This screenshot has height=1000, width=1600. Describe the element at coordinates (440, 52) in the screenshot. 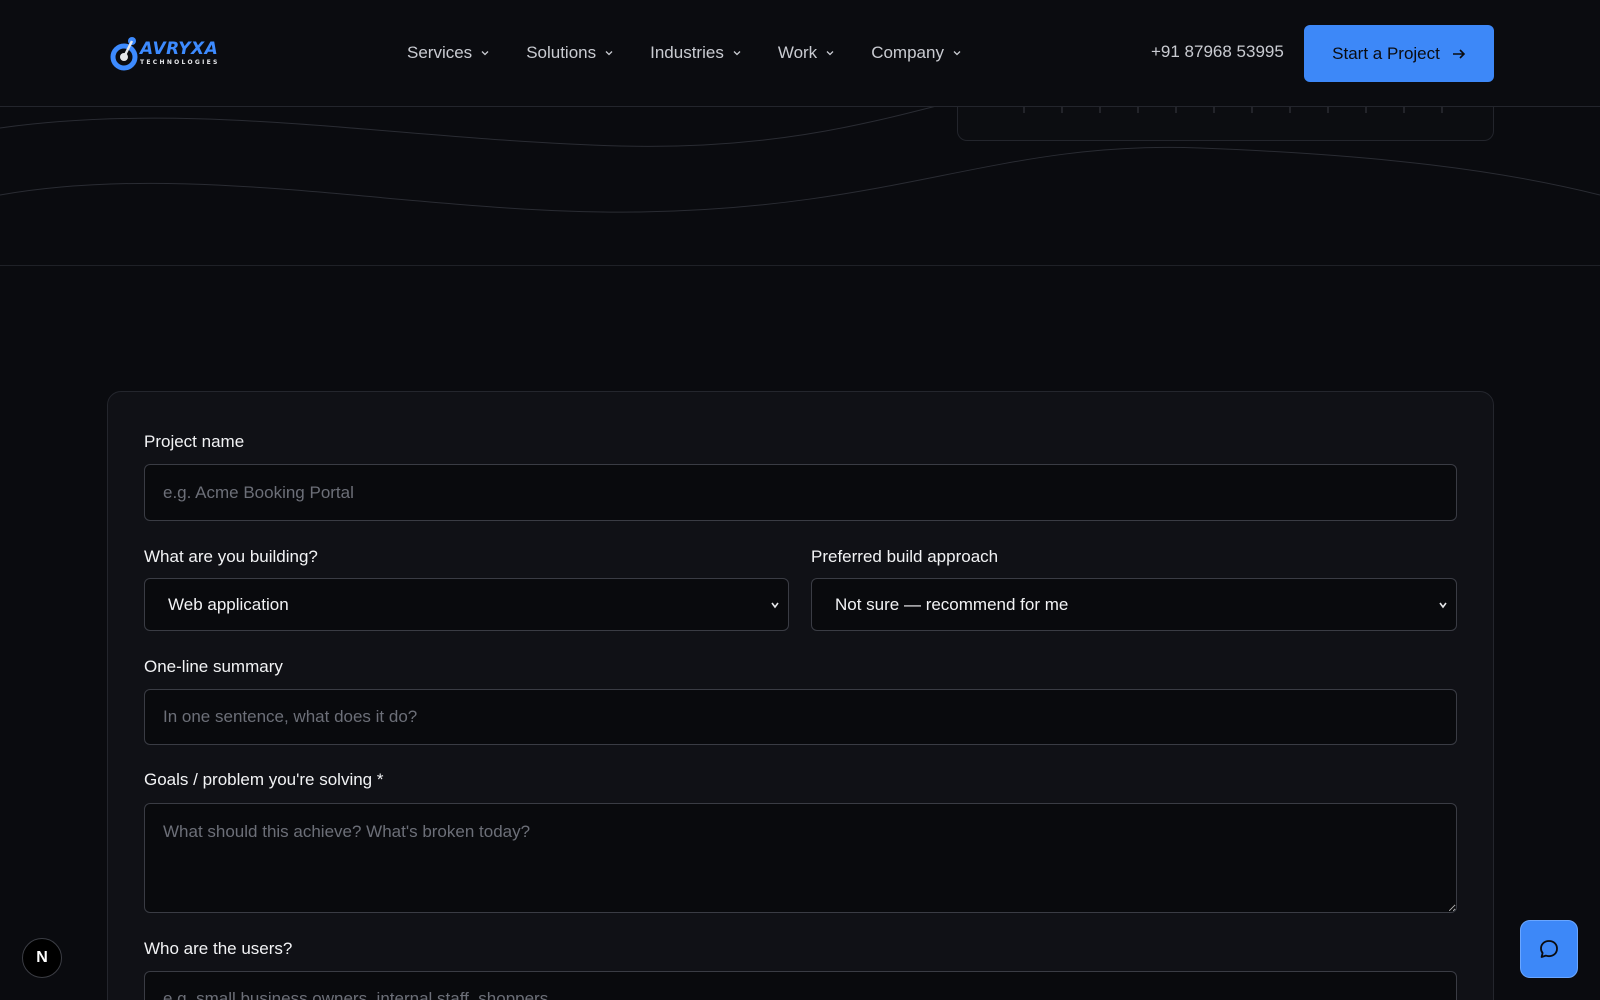

I see `nav-services-label: Services` at that location.